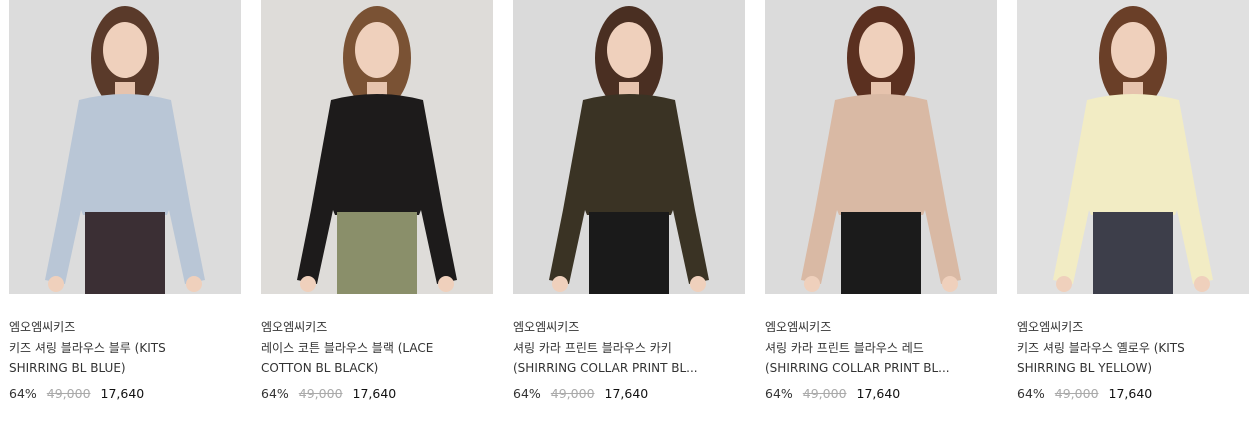  Describe the element at coordinates (124, 358) in the screenshot. I see `product-name: 키즈 셔링 블라우스 블루 (KITS SHIRRING BL BLUE)` at that location.